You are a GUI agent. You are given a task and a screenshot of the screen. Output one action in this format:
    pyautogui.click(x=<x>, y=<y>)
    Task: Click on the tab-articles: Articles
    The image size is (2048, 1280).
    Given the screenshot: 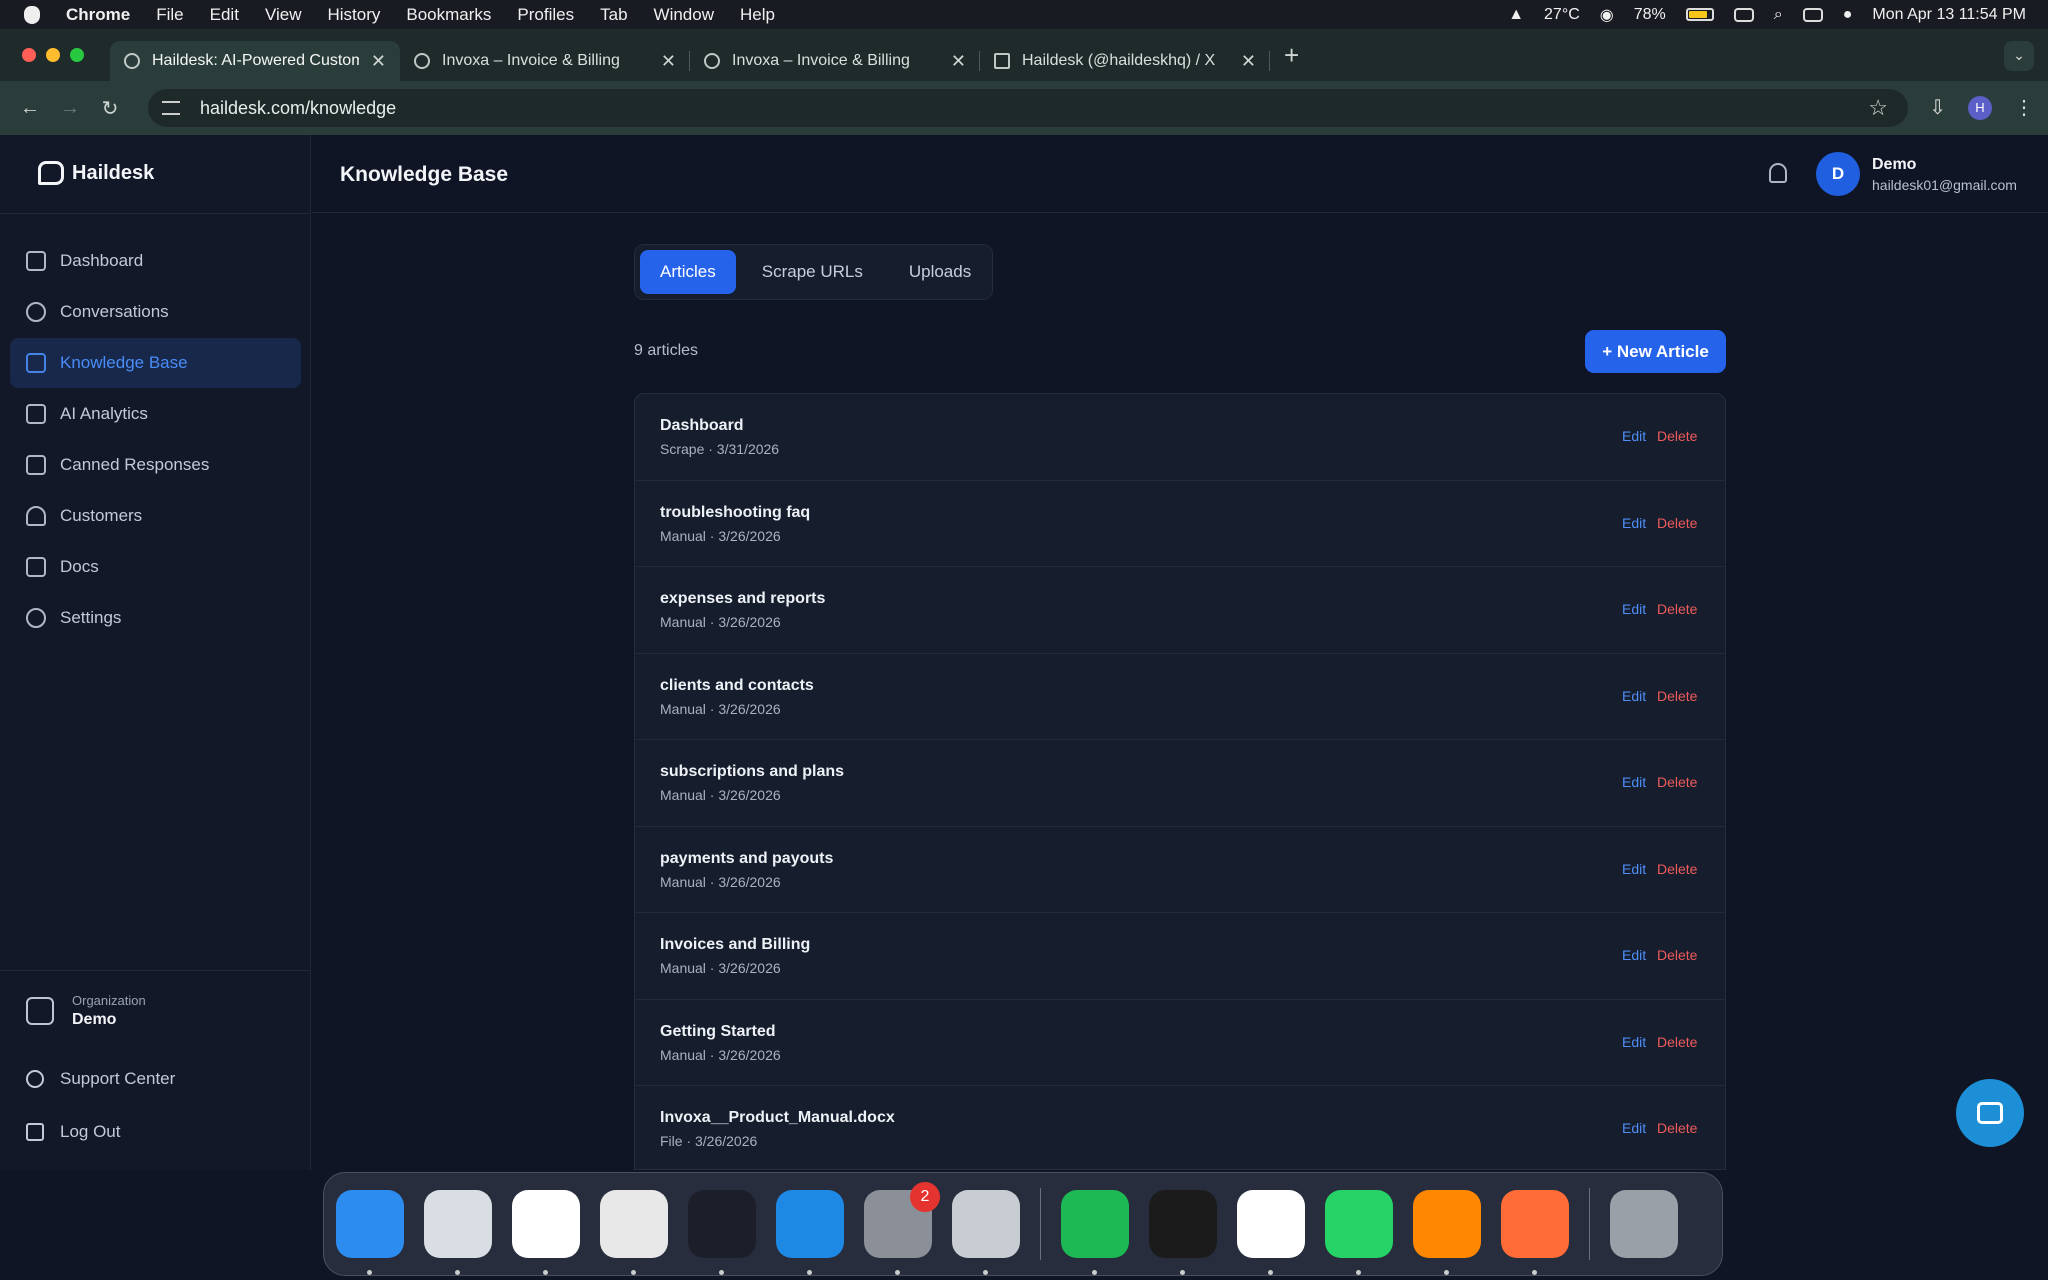 What is the action you would take?
    pyautogui.click(x=688, y=272)
    